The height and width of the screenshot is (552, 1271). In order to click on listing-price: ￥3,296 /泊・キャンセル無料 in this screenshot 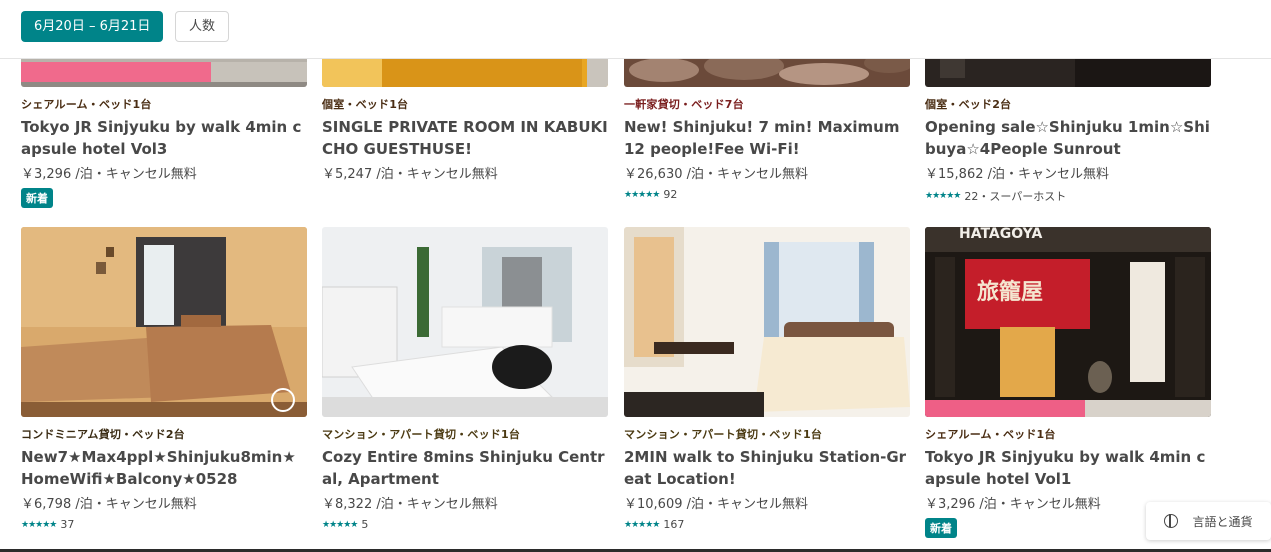, I will do `click(109, 174)`.